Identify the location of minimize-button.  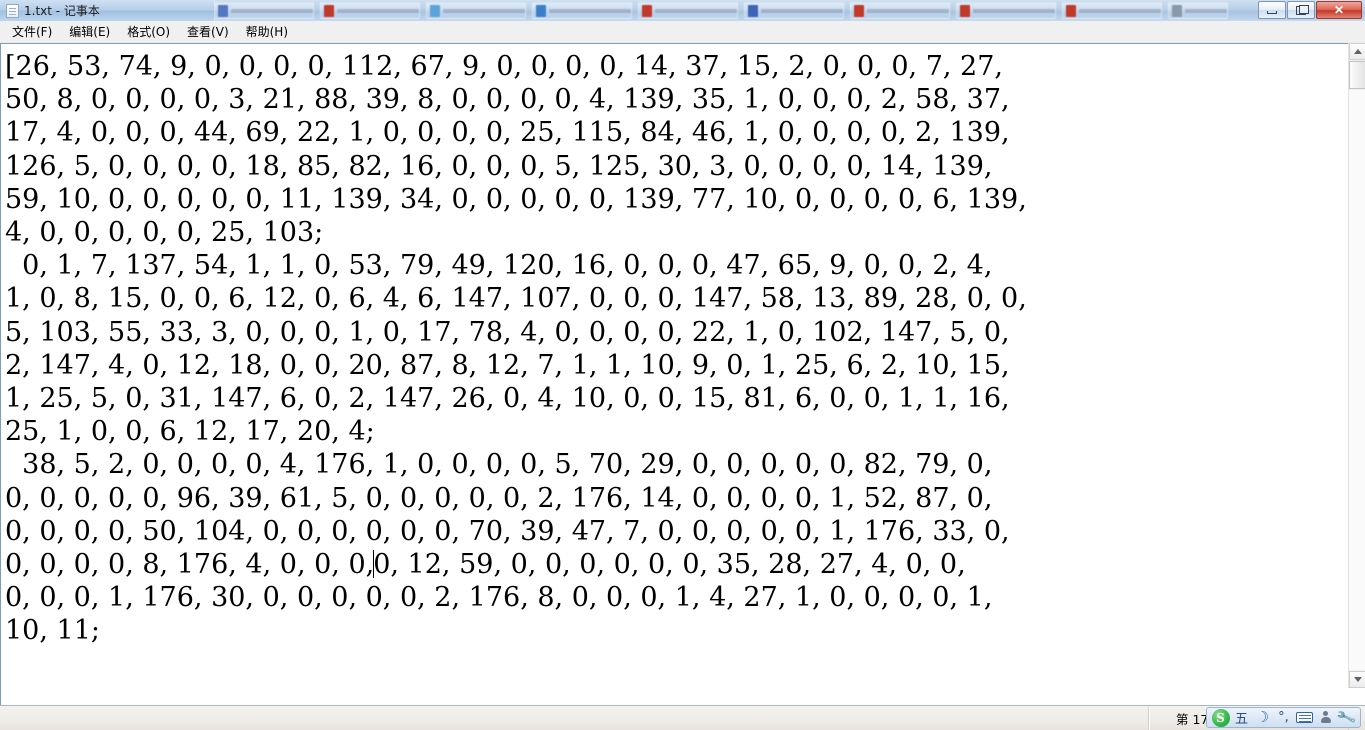
(1272, 10).